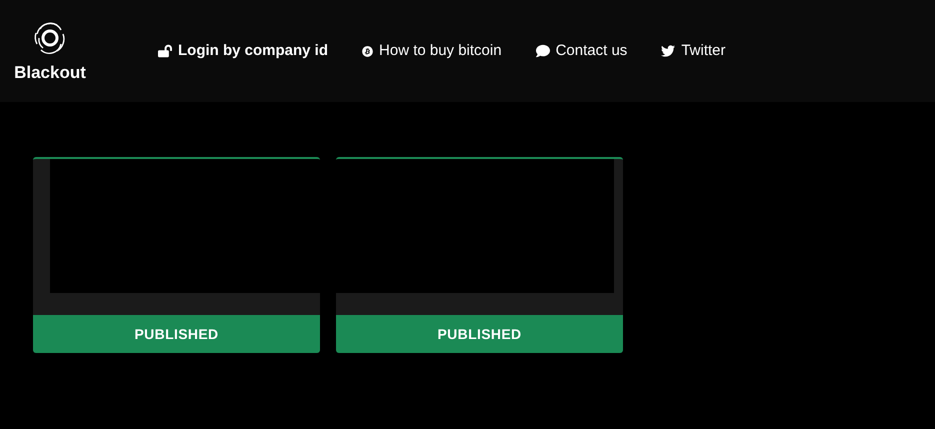 The image size is (935, 429). What do you see at coordinates (668, 51) in the screenshot?
I see `bird-icon` at bounding box center [668, 51].